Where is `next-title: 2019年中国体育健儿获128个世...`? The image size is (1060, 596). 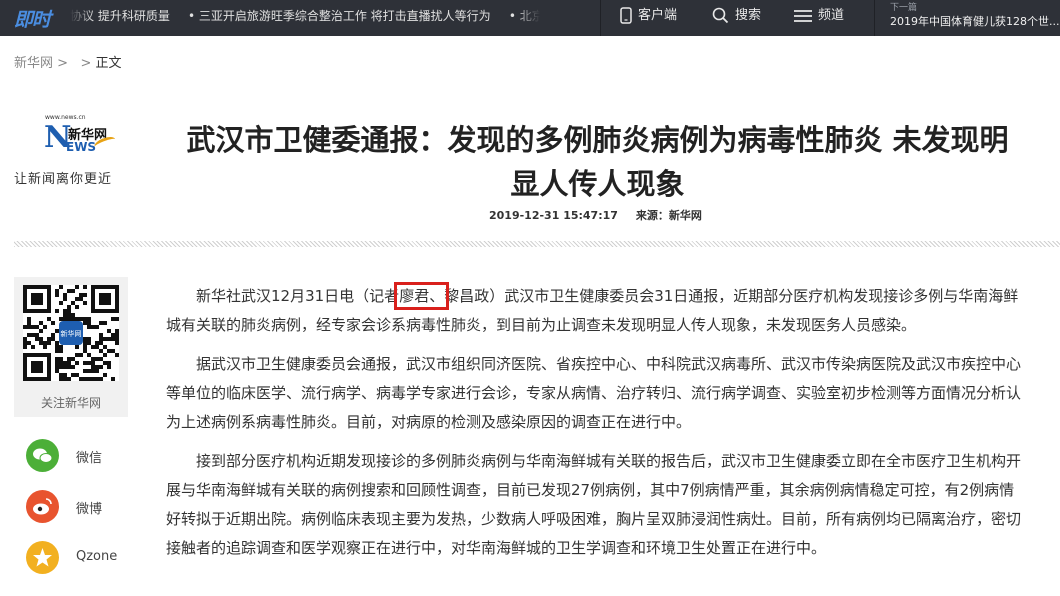
next-title: 2019年中国体育健儿获128个世... is located at coordinates (975, 21).